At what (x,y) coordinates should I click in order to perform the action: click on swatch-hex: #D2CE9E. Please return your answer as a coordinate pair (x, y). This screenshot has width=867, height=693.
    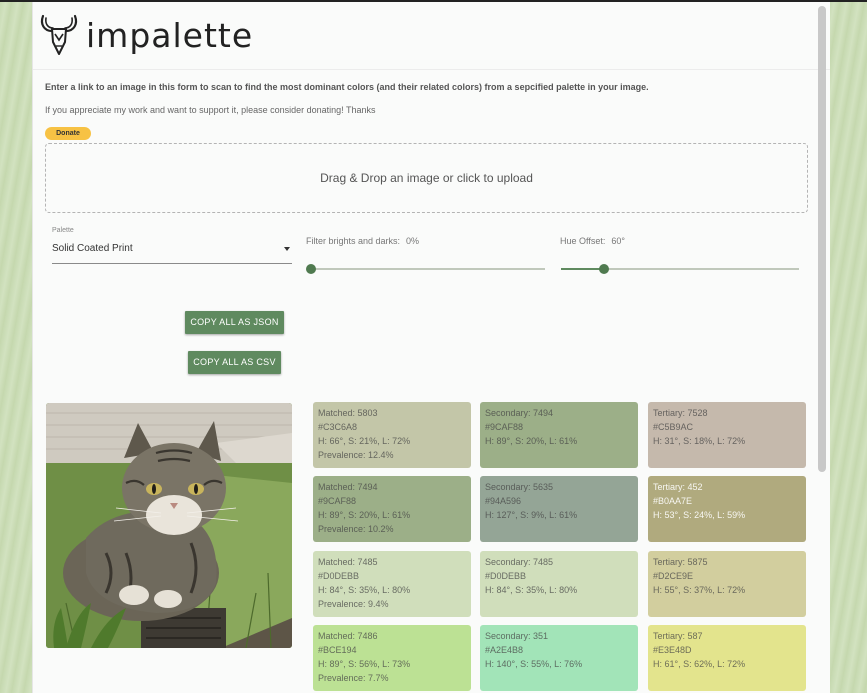
    Looking at the image, I should click on (673, 576).